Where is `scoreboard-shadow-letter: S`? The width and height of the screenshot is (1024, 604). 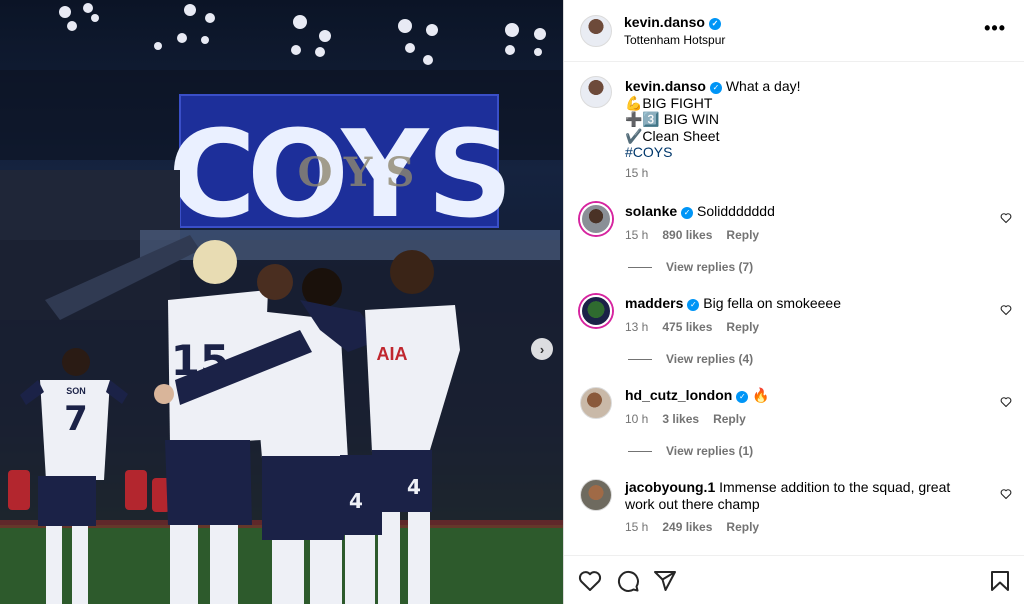 scoreboard-shadow-letter: S is located at coordinates (400, 172).